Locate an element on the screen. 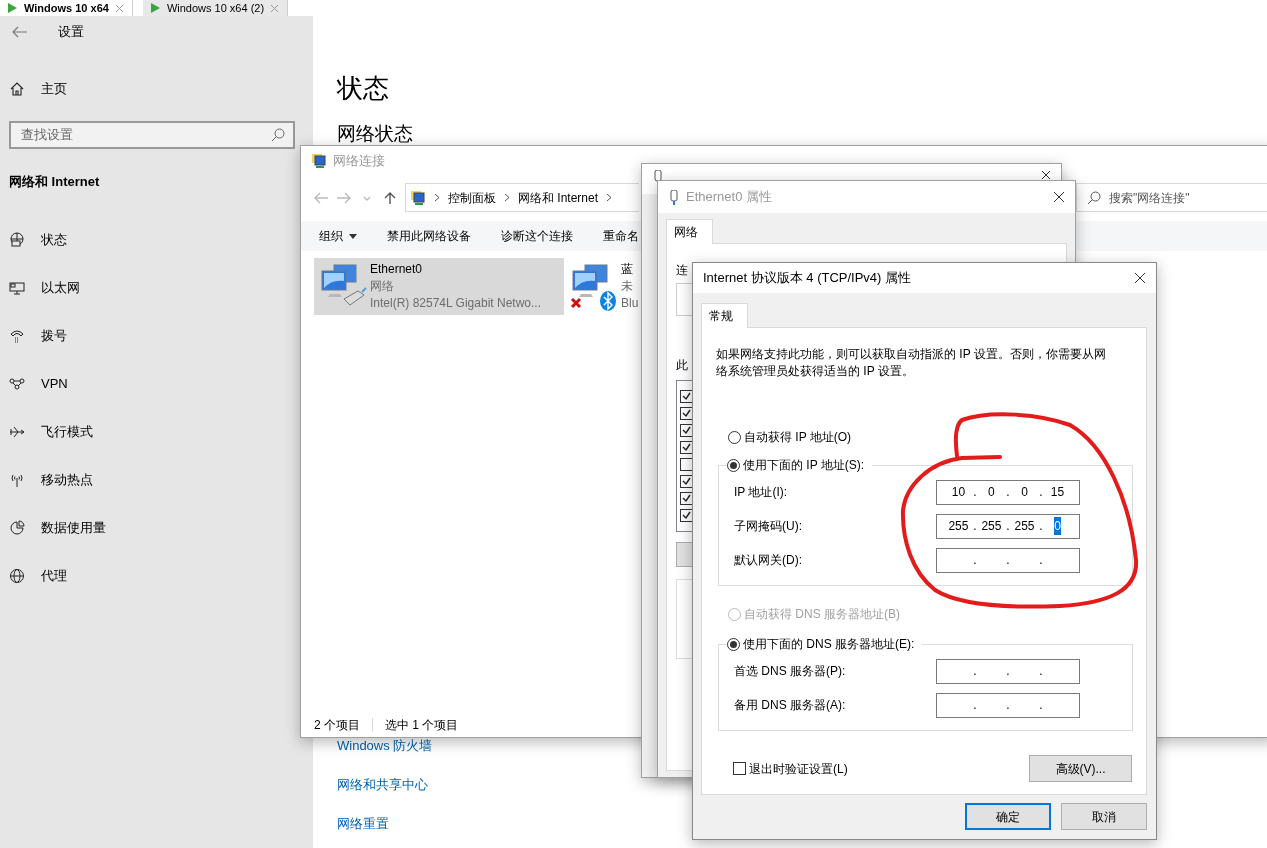  adapter-status: 网络 is located at coordinates (382, 286).